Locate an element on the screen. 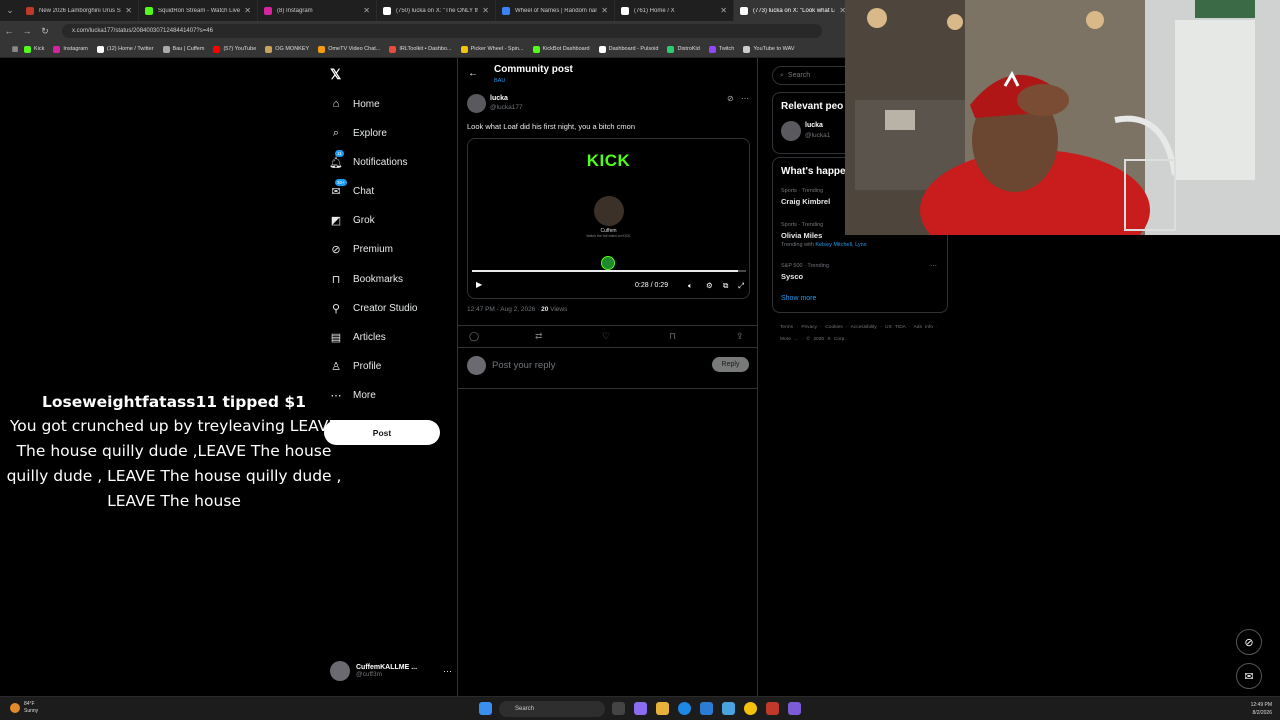 The height and width of the screenshot is (720, 1280). browser-tab: Wheel of Names | Random nam ✕ is located at coordinates (555, 10).